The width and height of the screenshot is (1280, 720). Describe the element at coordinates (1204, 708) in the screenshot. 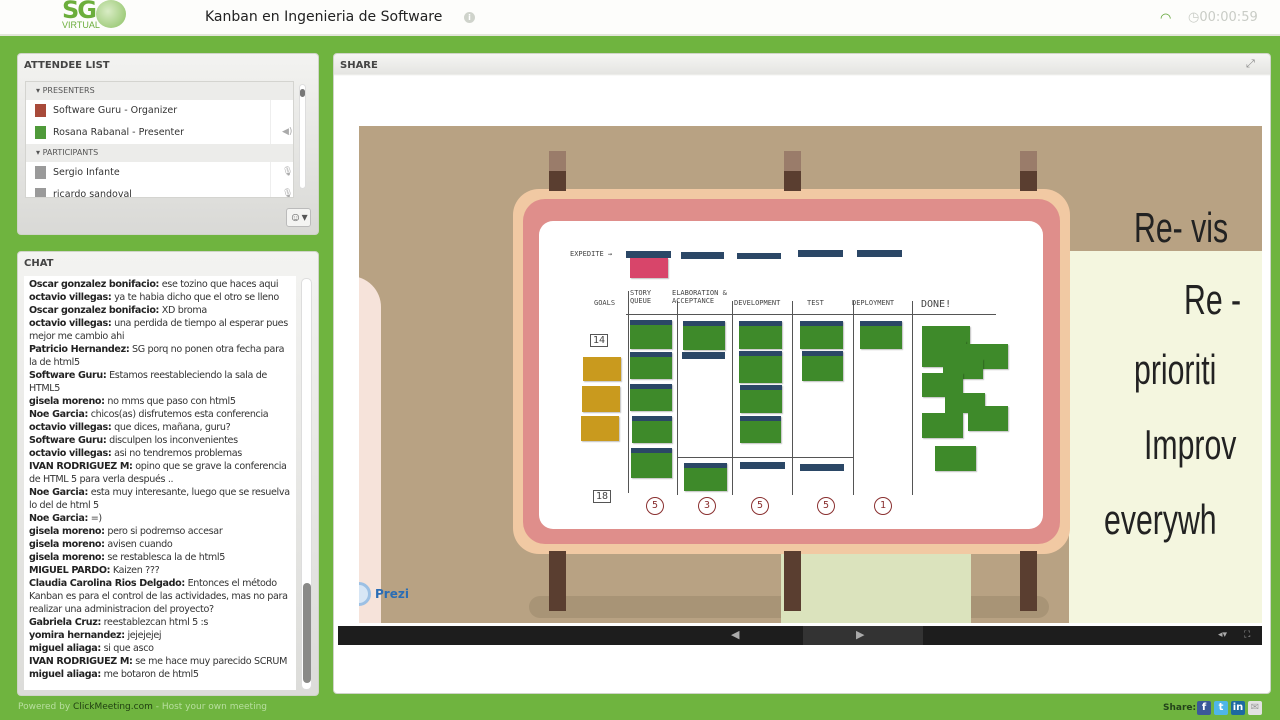

I see `facebook-icon: f` at that location.